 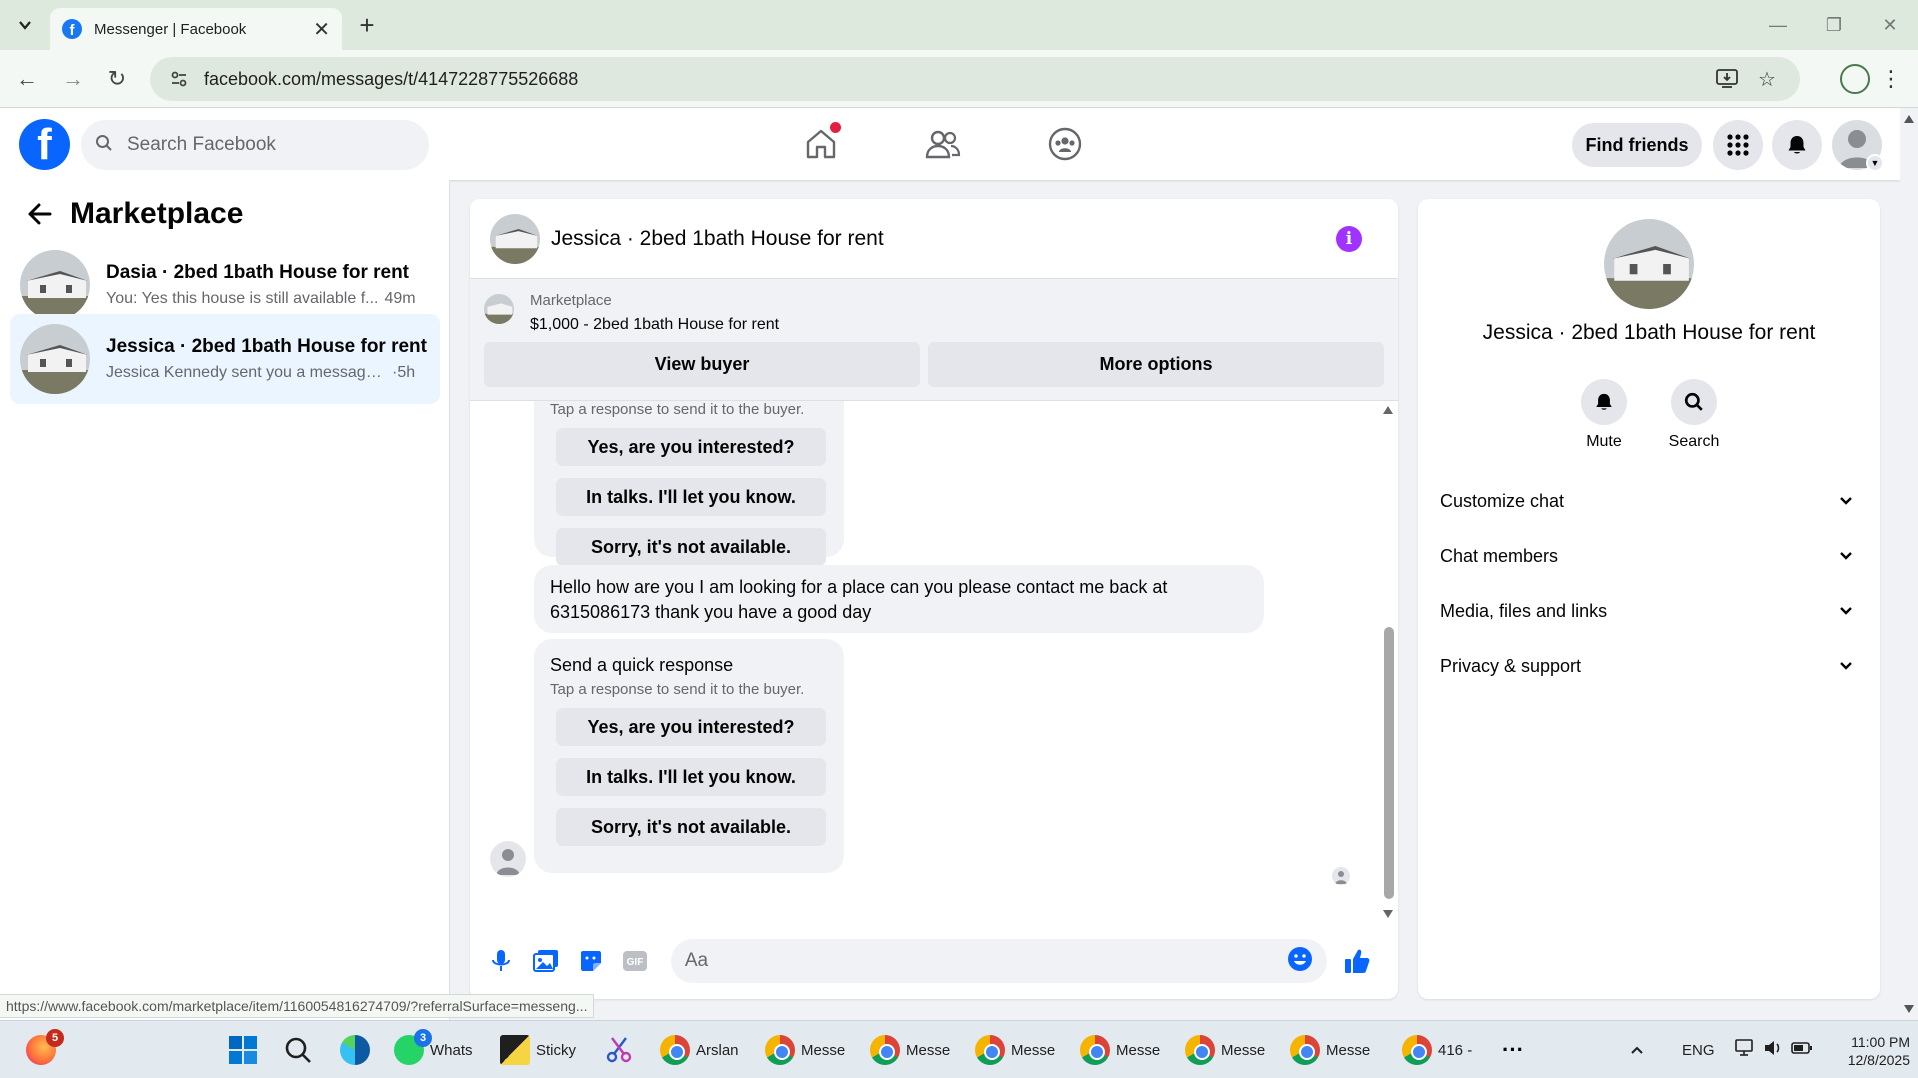 I want to click on browser-tab: f Messenger | Facebook ✕, so click(x=196, y=29).